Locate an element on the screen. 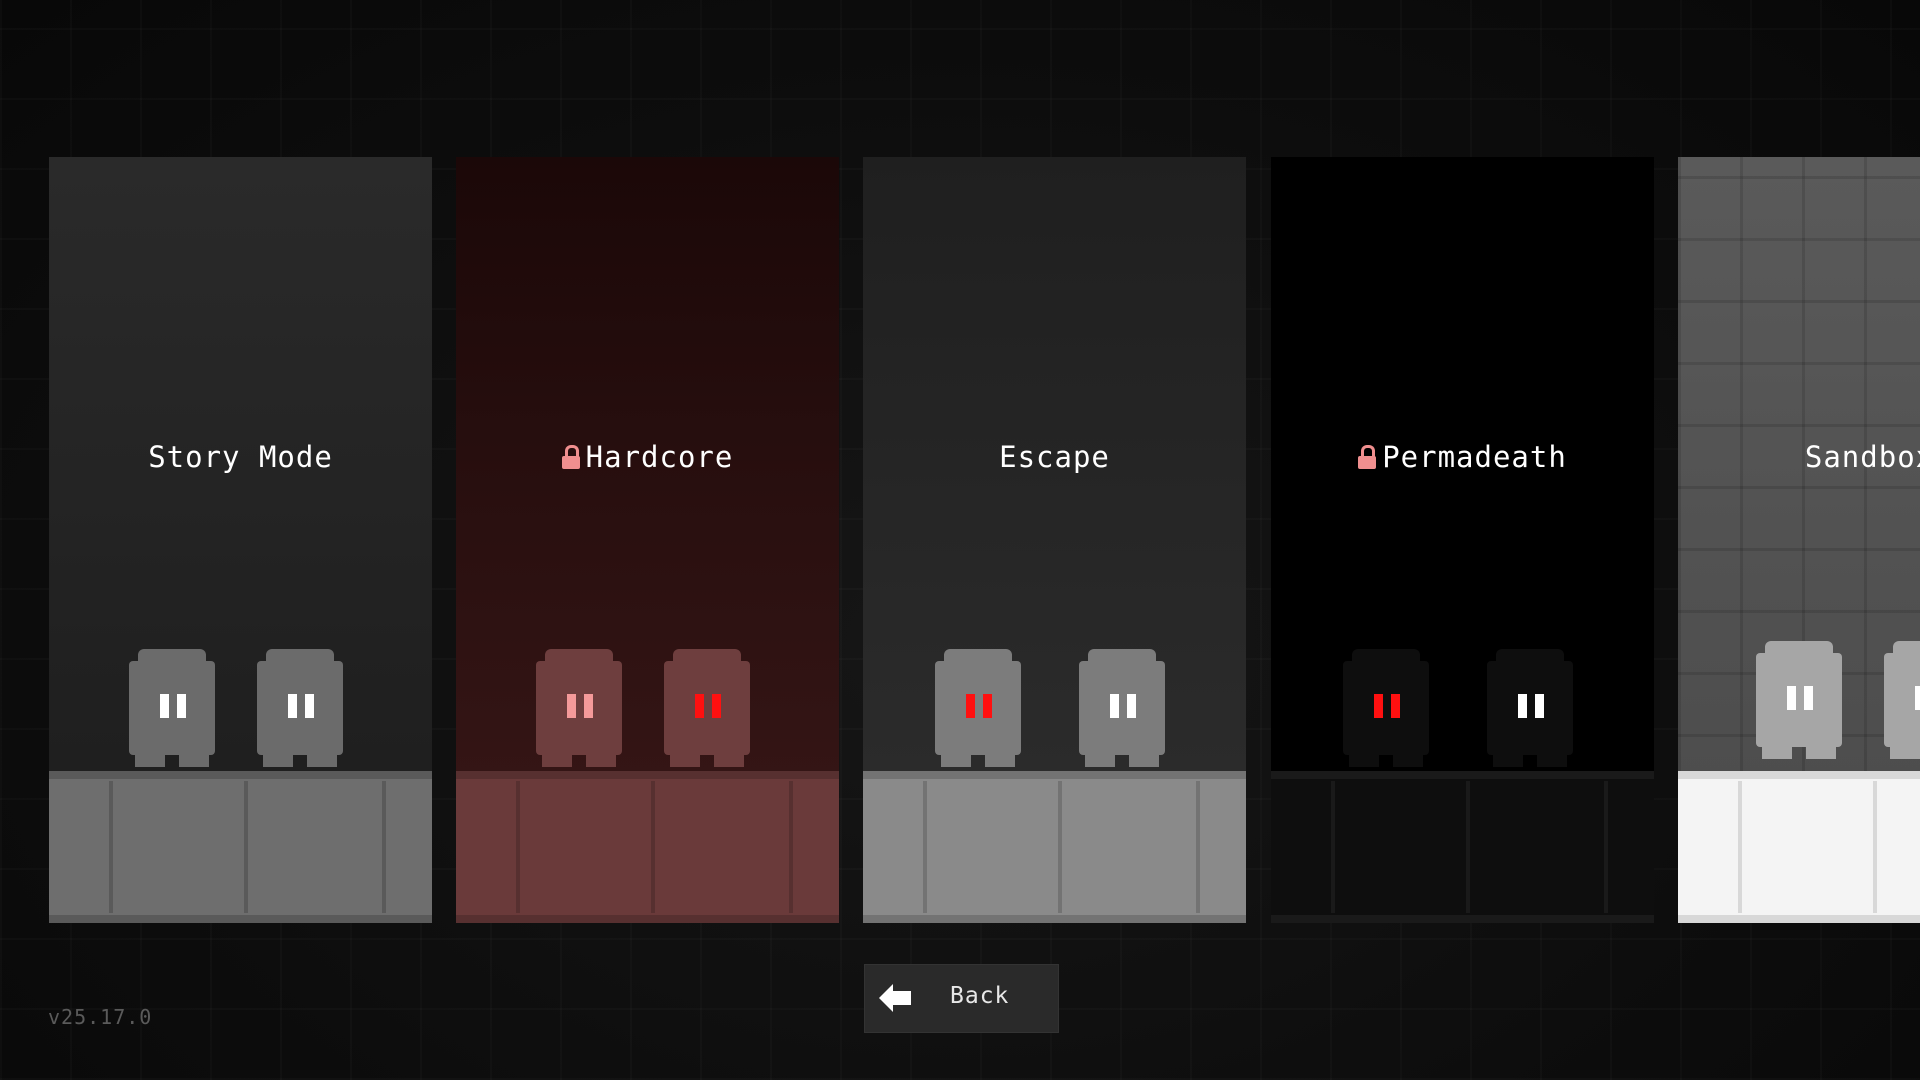 The width and height of the screenshot is (1920, 1080). mode-label: Escape is located at coordinates (1054, 457).